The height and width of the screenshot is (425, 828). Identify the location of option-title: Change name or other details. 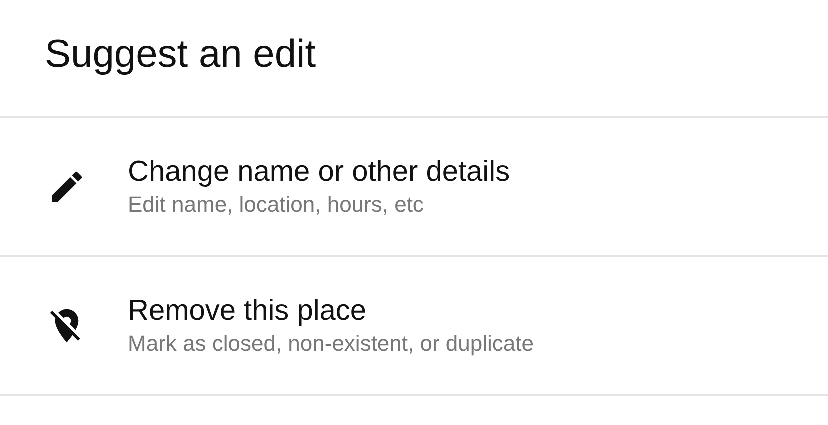
(319, 172).